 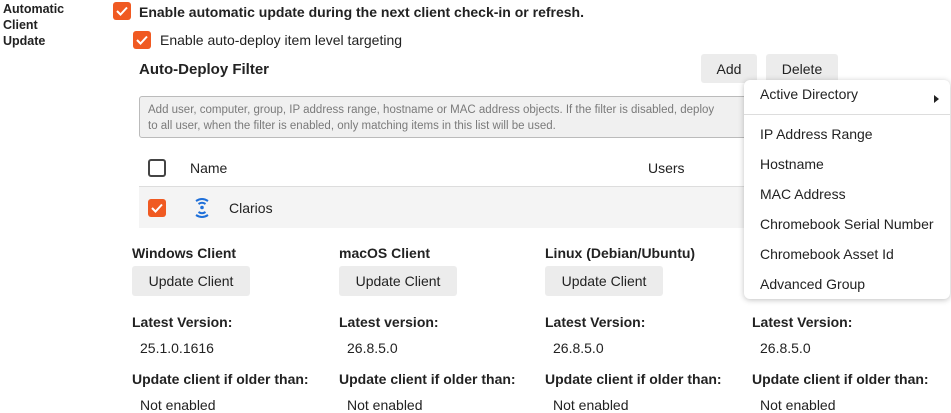 I want to click on menu-item-hostname: Hostname, so click(x=792, y=164).